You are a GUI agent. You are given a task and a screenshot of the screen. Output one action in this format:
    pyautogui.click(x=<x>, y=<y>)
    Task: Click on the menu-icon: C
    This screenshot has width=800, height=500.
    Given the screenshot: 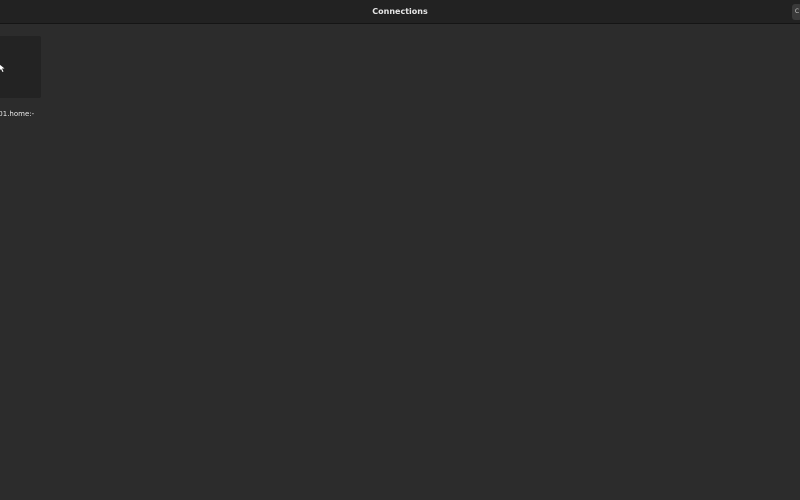 What is the action you would take?
    pyautogui.click(x=797, y=11)
    